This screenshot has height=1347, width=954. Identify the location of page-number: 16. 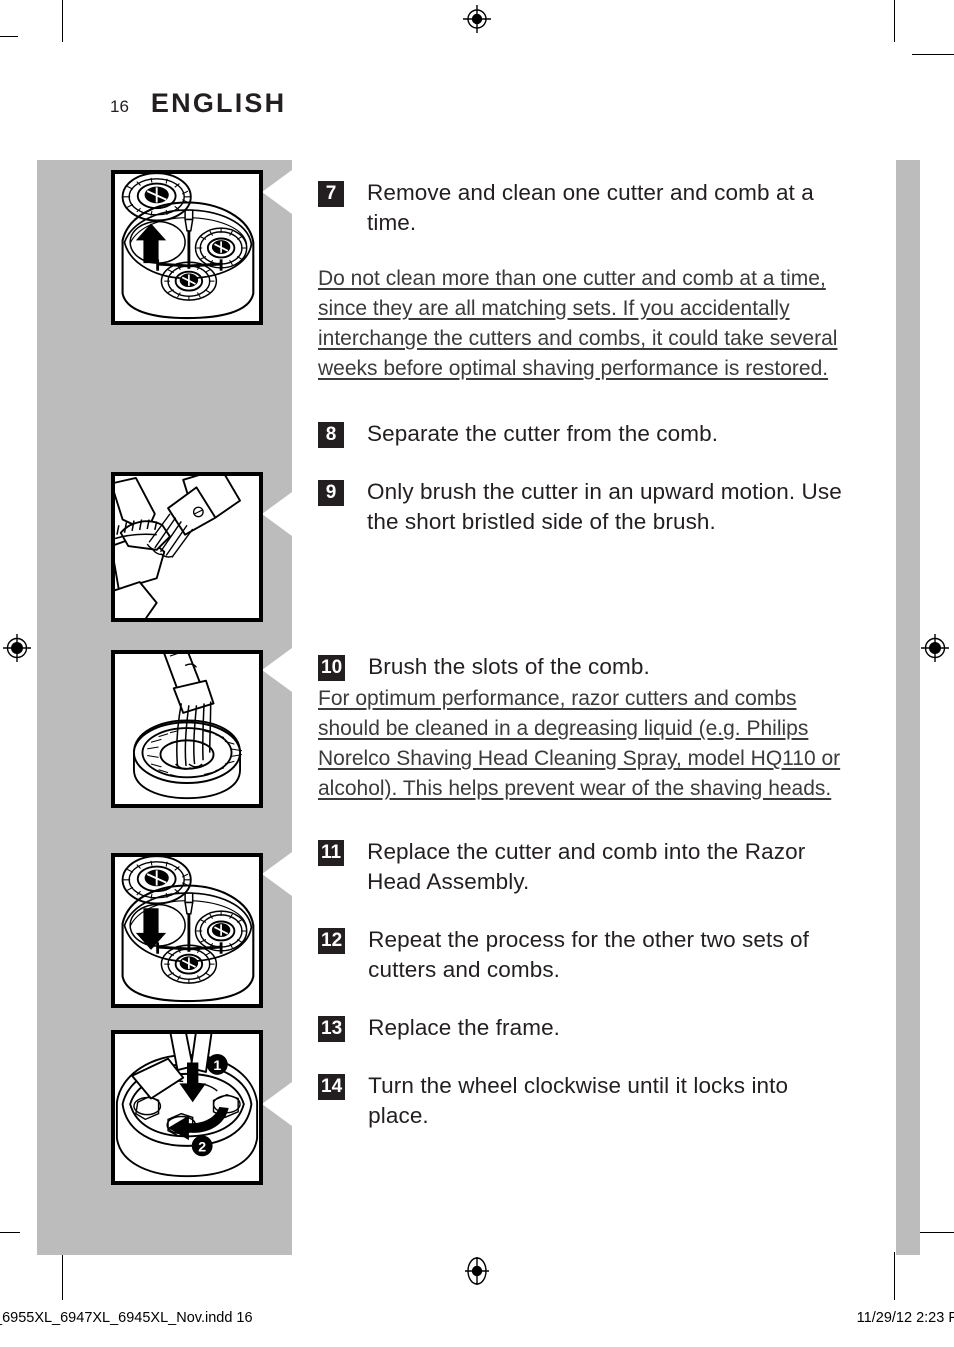
(119, 106).